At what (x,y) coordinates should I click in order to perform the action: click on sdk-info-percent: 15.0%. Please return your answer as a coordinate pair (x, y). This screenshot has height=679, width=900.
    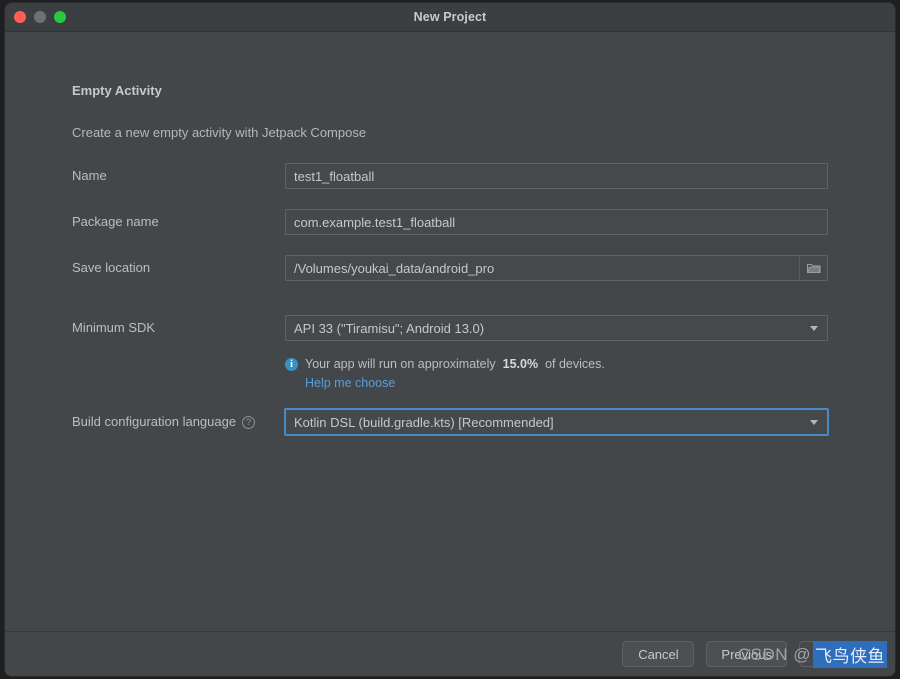
    Looking at the image, I should click on (520, 364).